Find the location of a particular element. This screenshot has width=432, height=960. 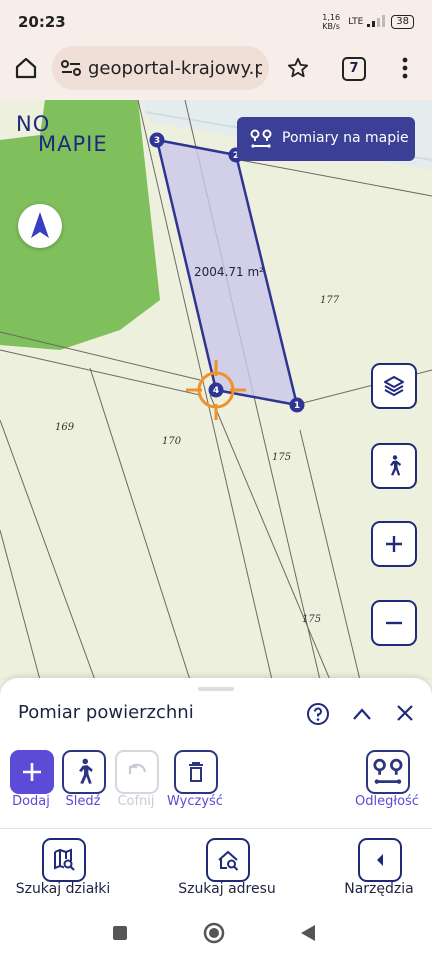

chevron-up-icon is located at coordinates (362, 716).